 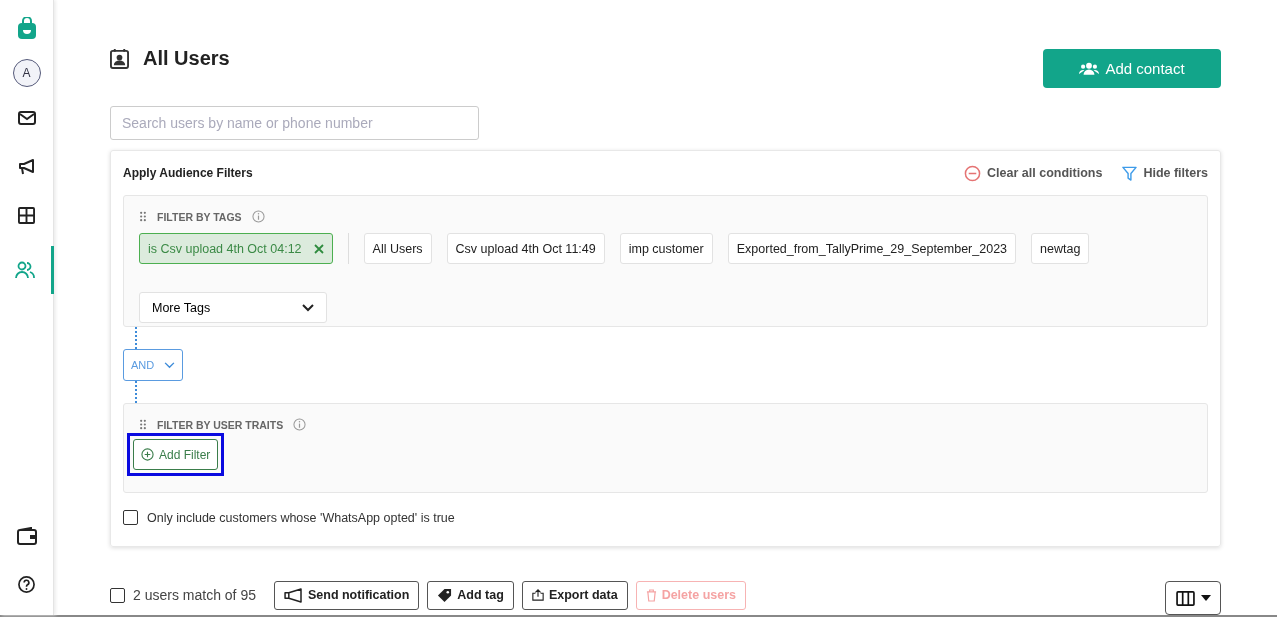 I want to click on match-count: 2 users match of 95, so click(x=194, y=595).